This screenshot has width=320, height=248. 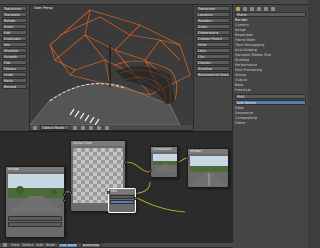 I want to click on snap-icon, so click(x=107, y=127).